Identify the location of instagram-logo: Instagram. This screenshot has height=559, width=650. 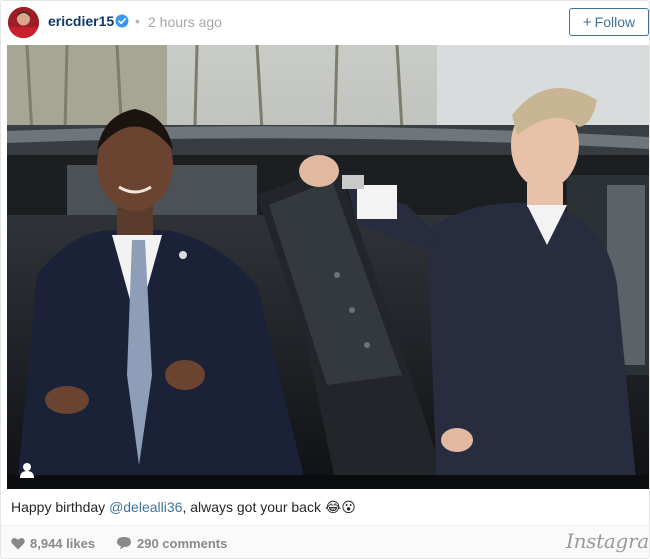
(607, 541).